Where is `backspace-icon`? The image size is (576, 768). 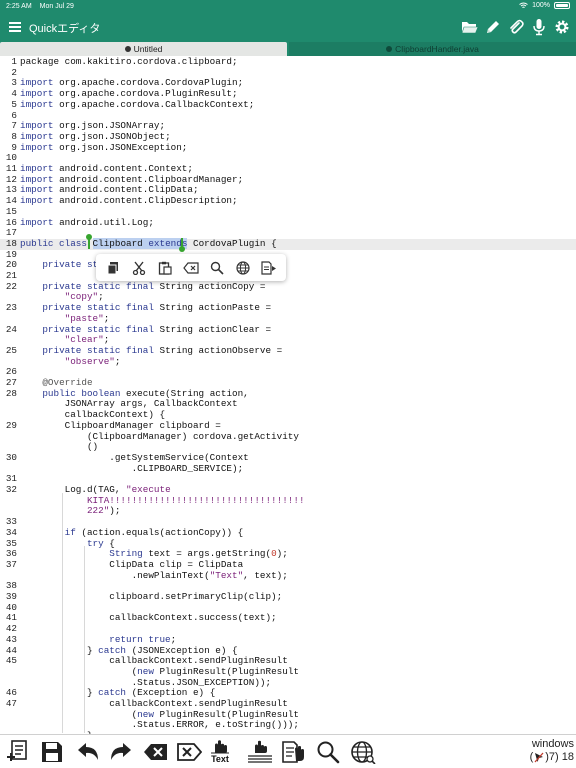
backspace-icon is located at coordinates (156, 752).